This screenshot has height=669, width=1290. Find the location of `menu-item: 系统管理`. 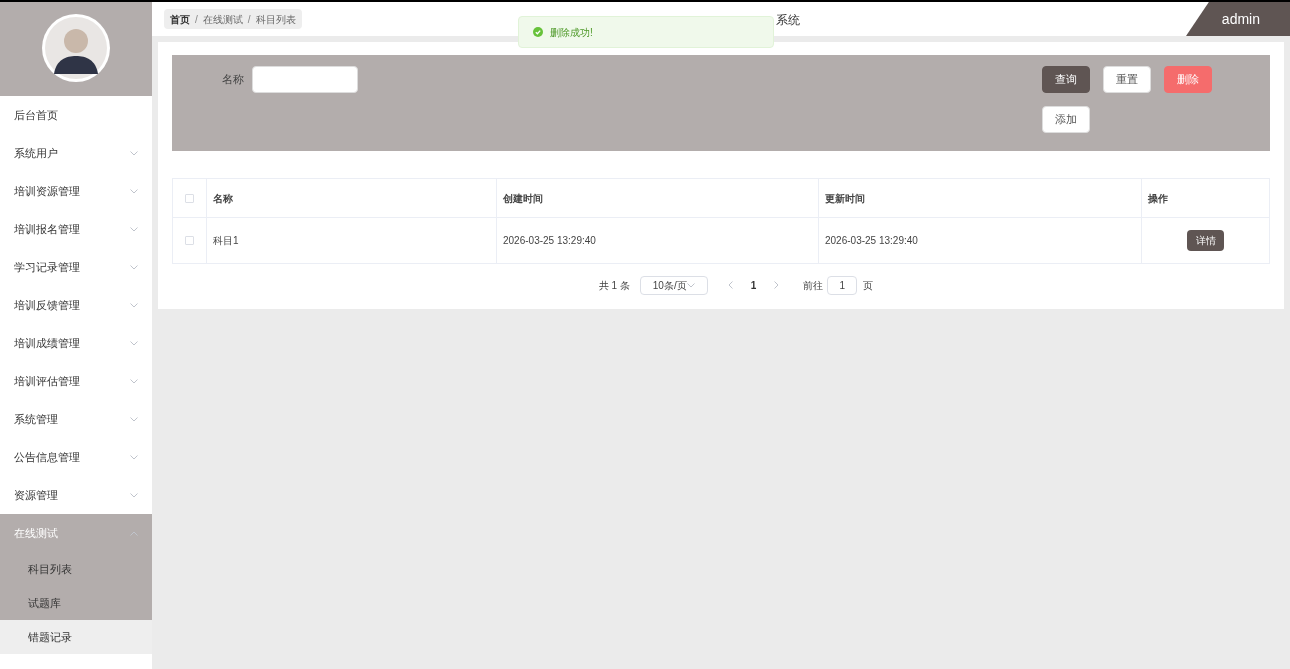

menu-item: 系统管理 is located at coordinates (76, 419).